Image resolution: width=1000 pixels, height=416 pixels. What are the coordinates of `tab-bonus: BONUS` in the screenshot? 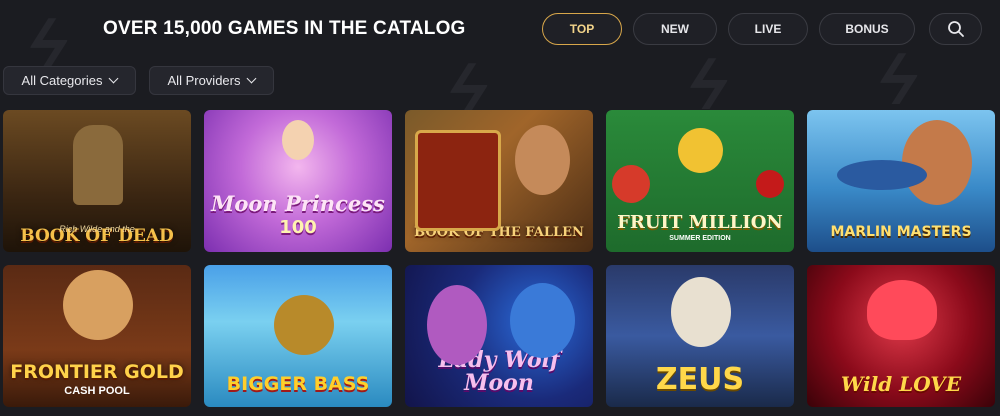 It's located at (867, 29).